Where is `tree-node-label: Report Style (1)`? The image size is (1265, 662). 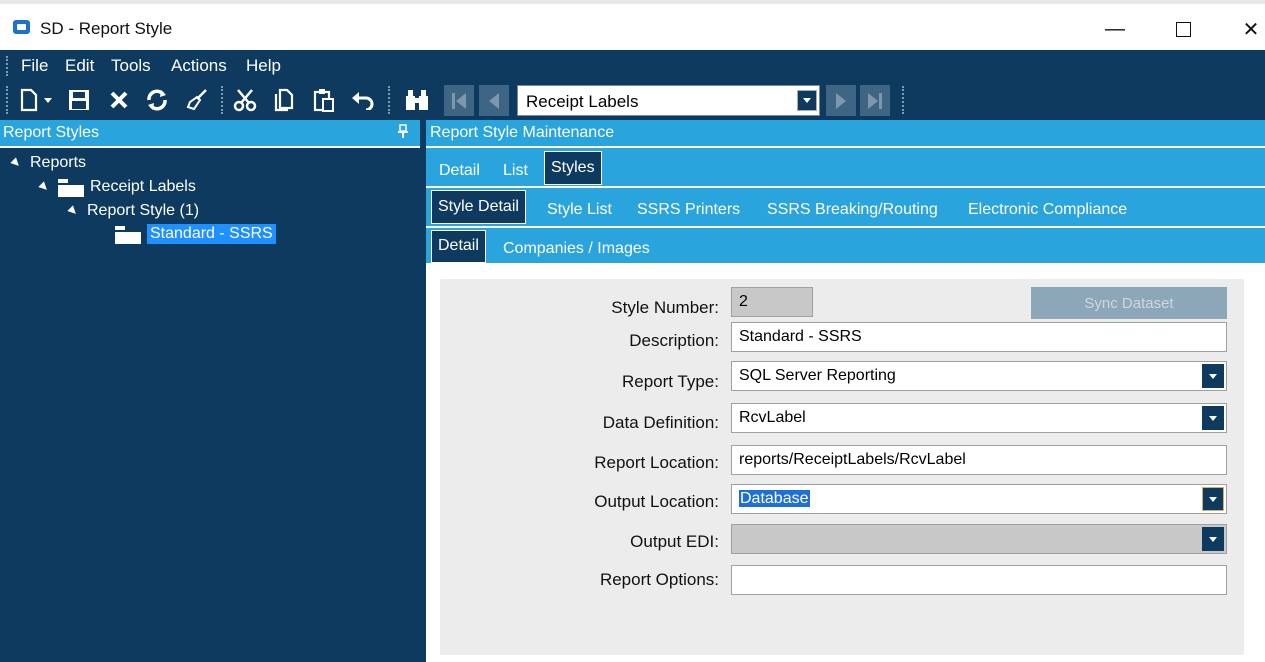
tree-node-label: Report Style (1) is located at coordinates (143, 210).